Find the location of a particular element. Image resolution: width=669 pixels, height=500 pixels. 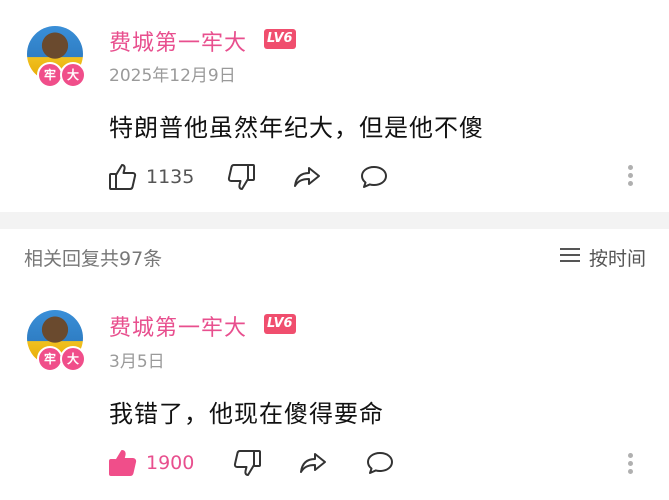

like-button: 1135 is located at coordinates (151, 177).